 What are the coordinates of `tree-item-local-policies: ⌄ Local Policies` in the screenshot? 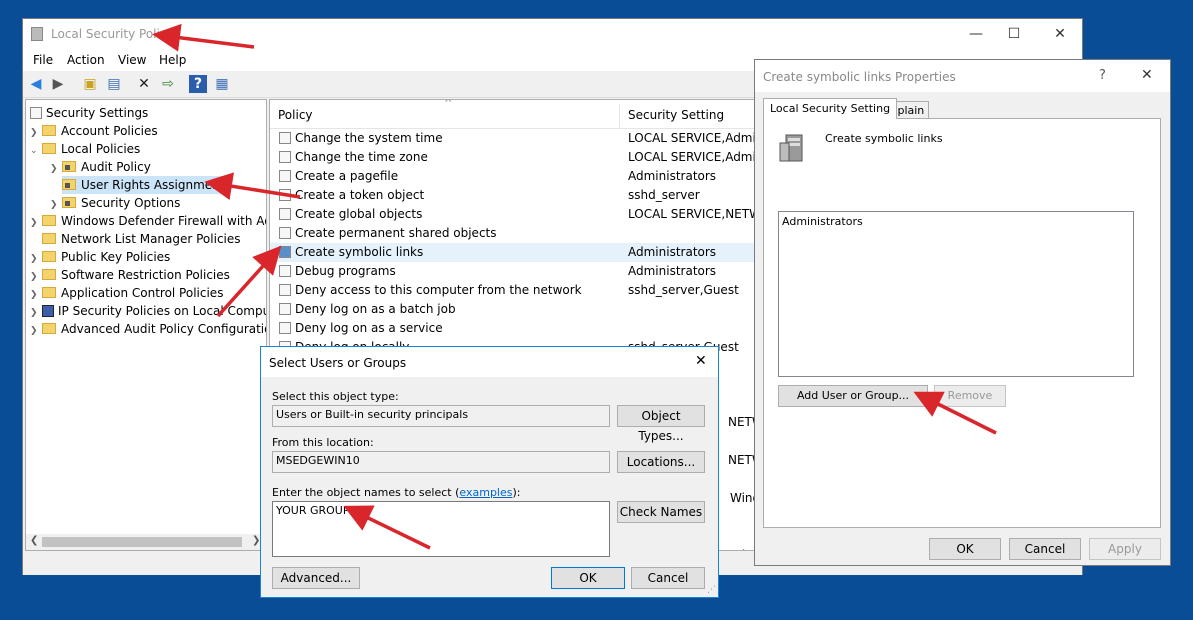 It's located at (85, 149).